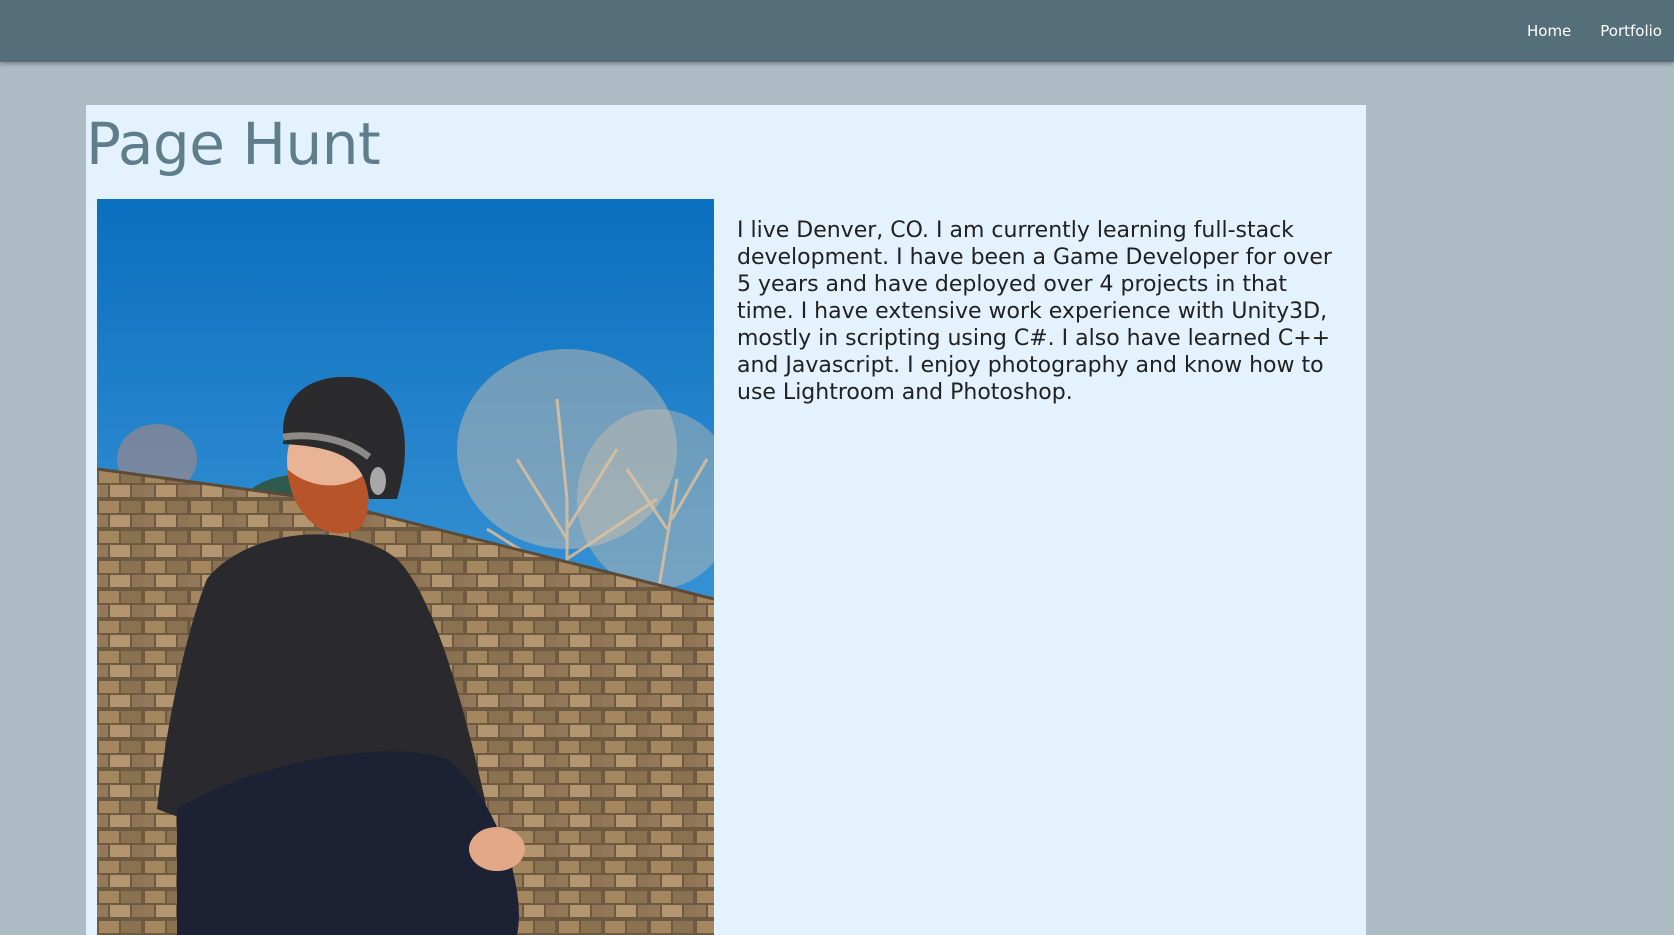 The height and width of the screenshot is (935, 1674). I want to click on nav-links: Home Portfolio, so click(1580, 31).